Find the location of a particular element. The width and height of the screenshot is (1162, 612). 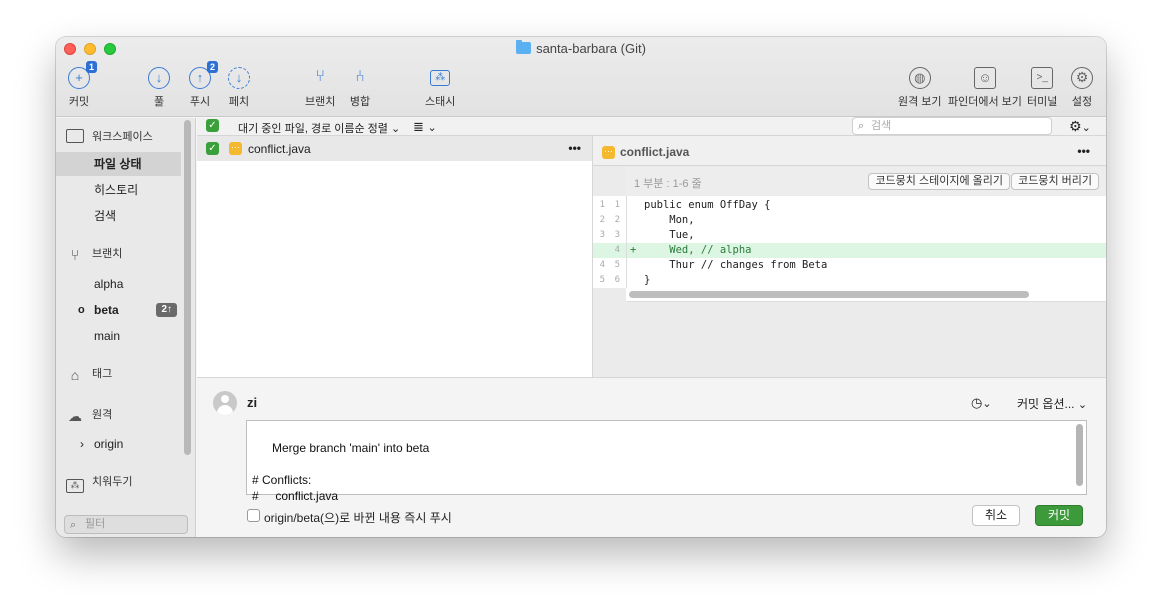

globe-icon: ◍ is located at coordinates (919, 78).